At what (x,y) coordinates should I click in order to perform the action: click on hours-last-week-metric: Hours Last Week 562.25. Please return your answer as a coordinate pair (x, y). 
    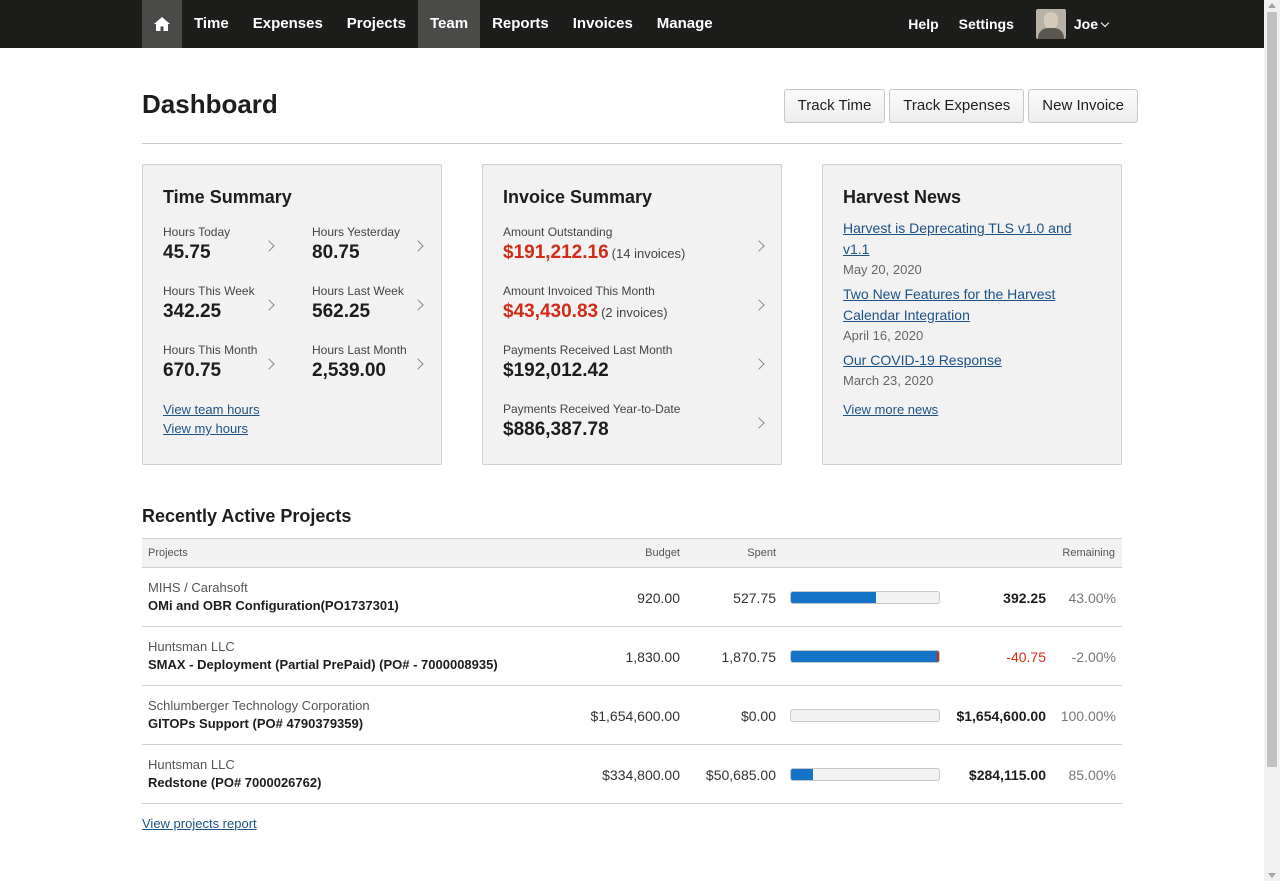
    Looking at the image, I should click on (369, 306).